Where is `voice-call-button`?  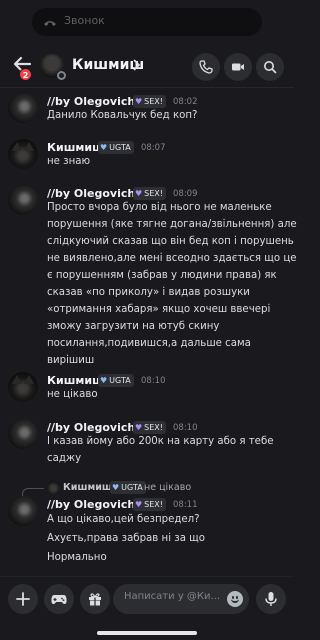 voice-call-button is located at coordinates (206, 67).